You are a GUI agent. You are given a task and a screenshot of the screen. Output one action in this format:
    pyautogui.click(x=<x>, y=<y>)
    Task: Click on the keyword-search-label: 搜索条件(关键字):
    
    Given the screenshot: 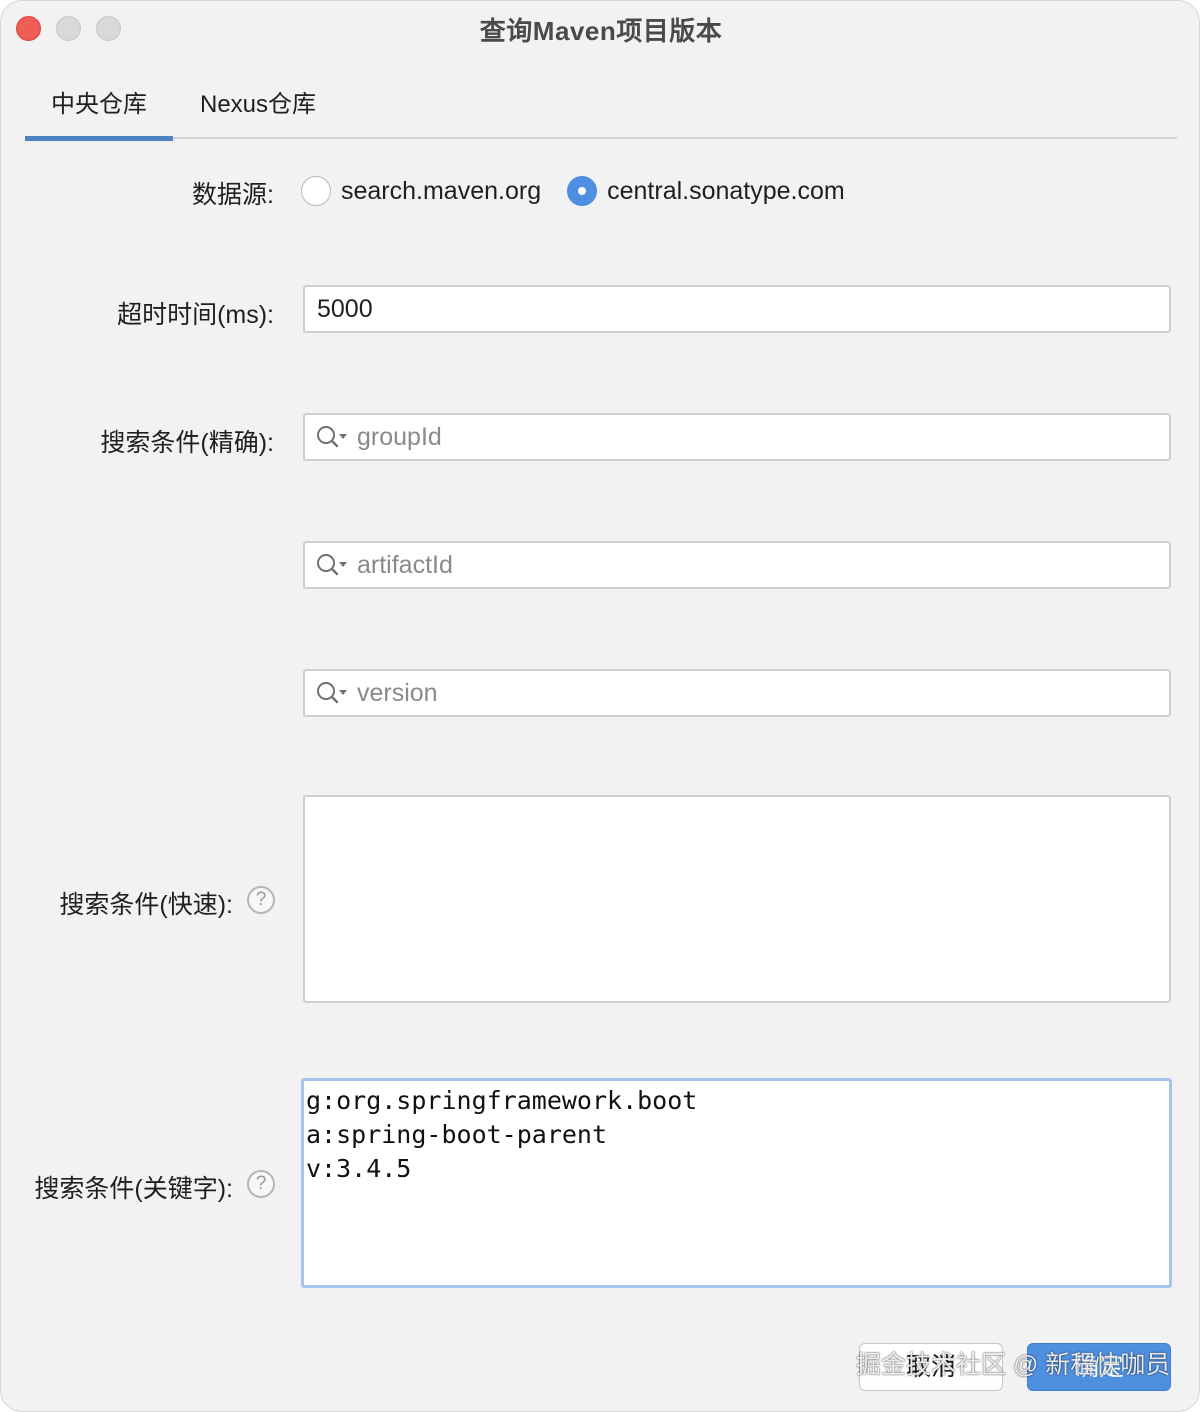 What is the action you would take?
    pyautogui.click(x=133, y=1189)
    